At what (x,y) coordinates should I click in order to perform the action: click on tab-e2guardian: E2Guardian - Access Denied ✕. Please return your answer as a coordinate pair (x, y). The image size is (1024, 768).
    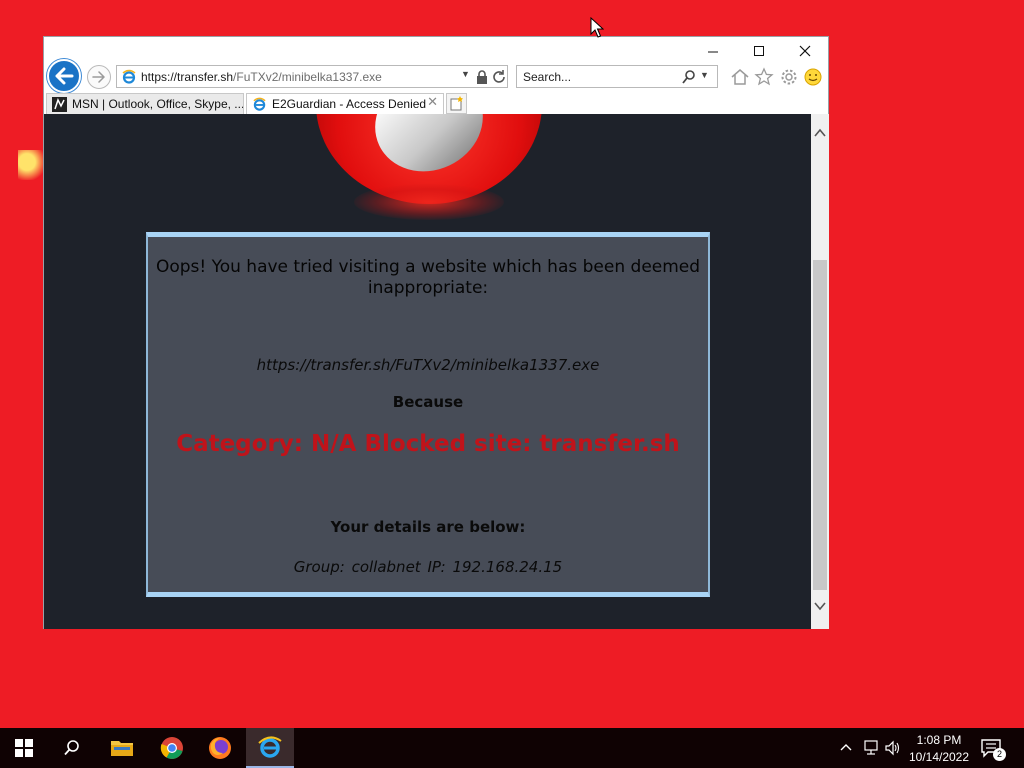
    Looking at the image, I should click on (345, 103).